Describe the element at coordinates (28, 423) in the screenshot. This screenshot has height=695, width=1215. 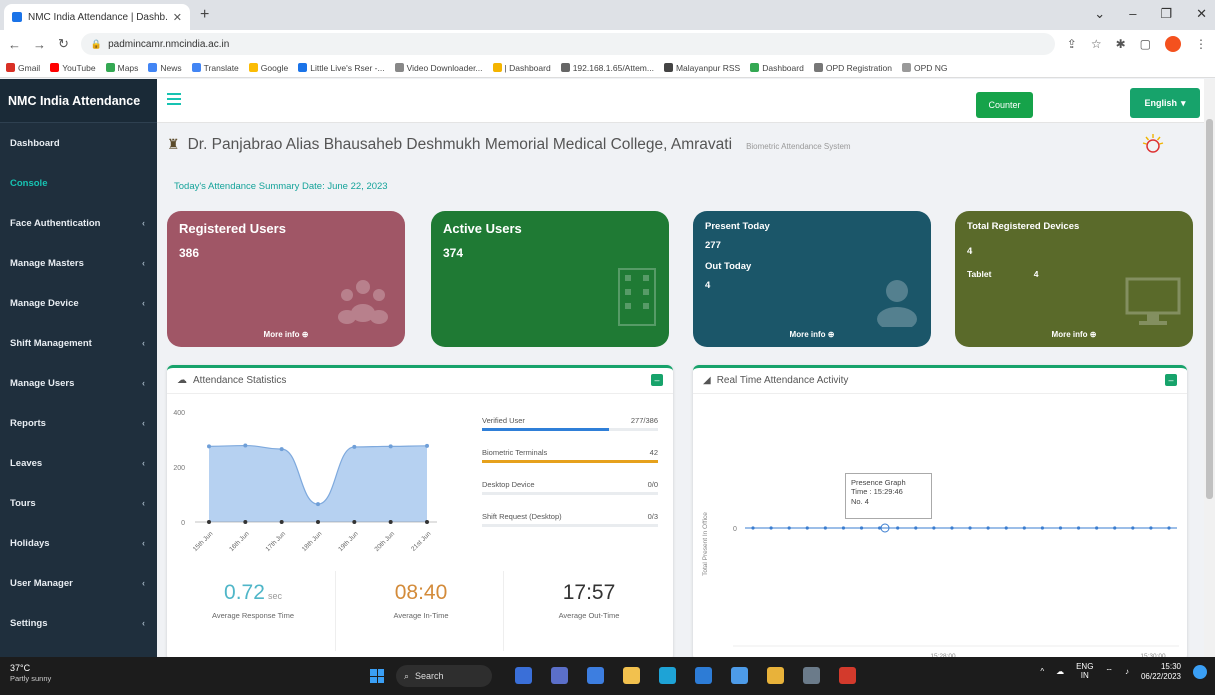
I see `sidebar-item-label: Reports` at that location.